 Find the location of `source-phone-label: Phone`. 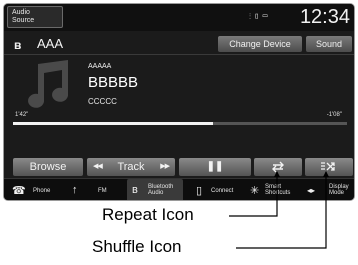

source-phone-label: Phone is located at coordinates (42, 191).